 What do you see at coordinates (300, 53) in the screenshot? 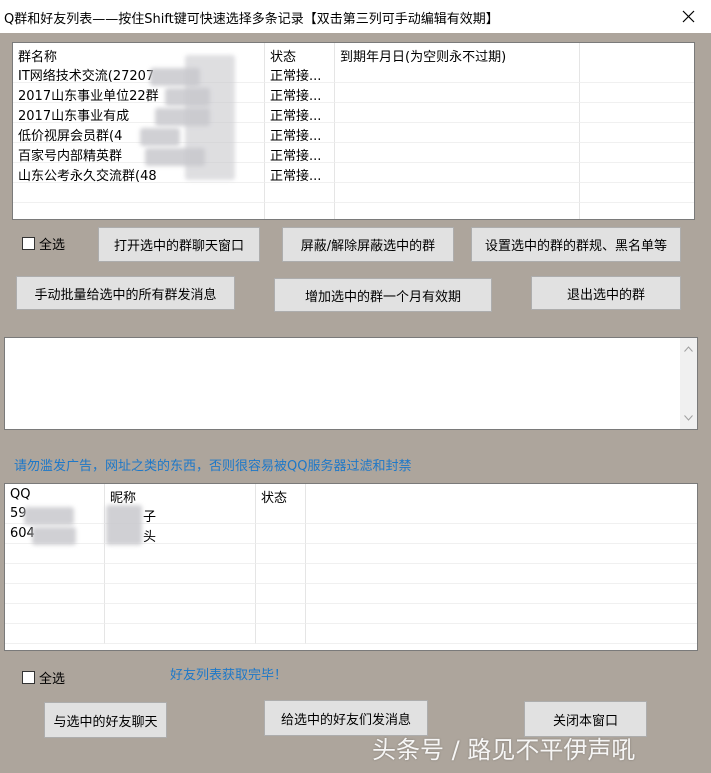
I see `column-header-status: 状态` at bounding box center [300, 53].